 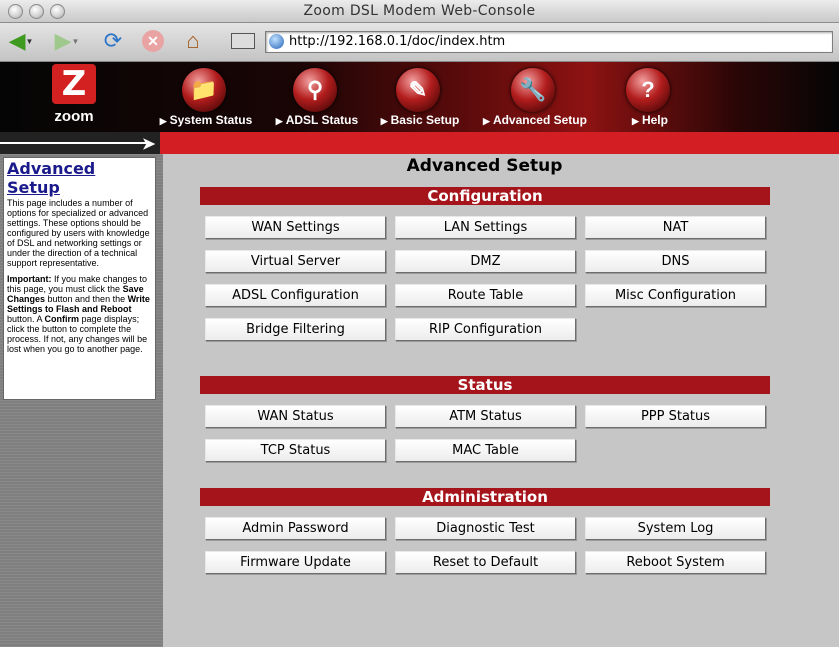 I want to click on zoom-logo-mark: Z, so click(x=74, y=84).